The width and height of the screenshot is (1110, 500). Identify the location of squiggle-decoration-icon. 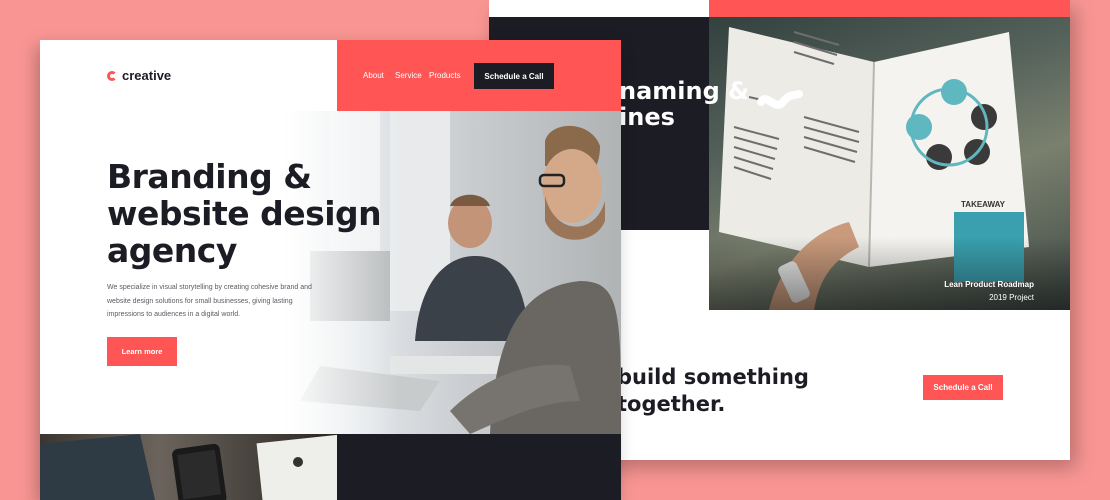
(780, 99).